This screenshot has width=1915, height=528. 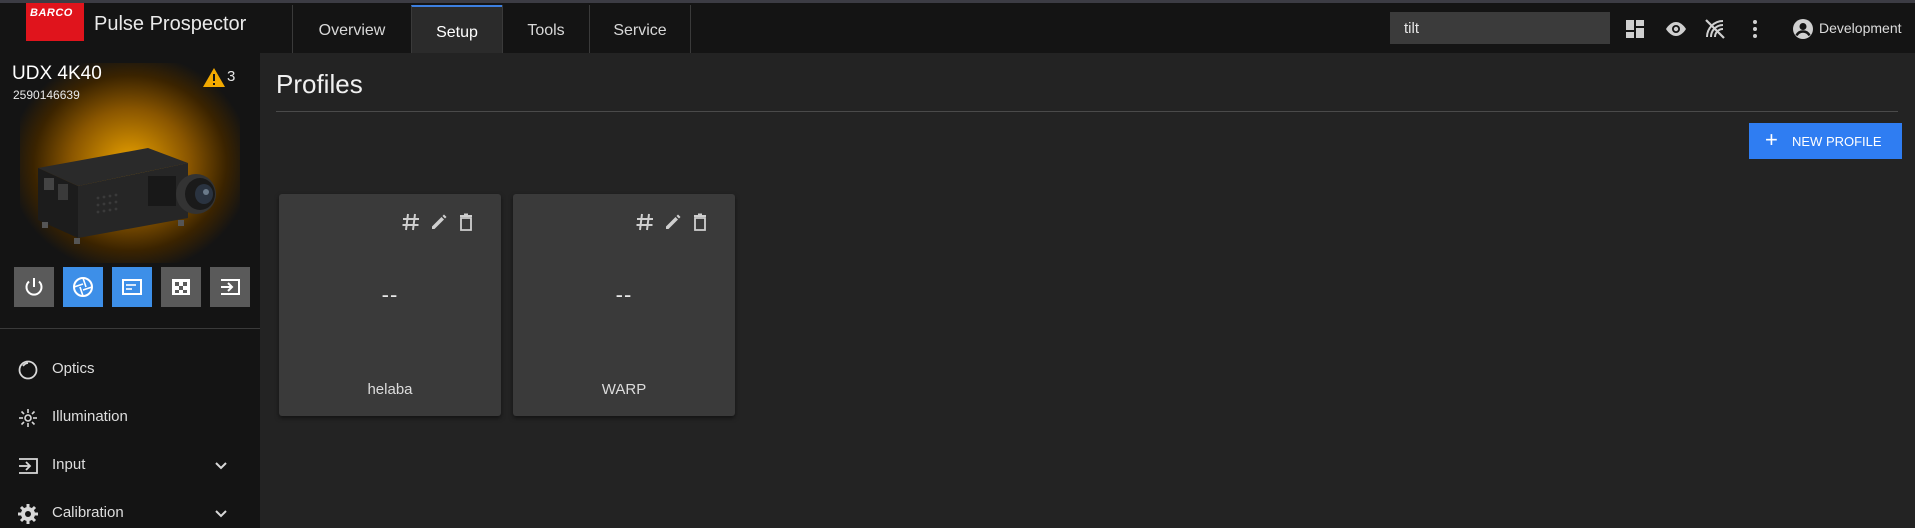 What do you see at coordinates (456, 29) in the screenshot?
I see `tab-setup: Setup` at bounding box center [456, 29].